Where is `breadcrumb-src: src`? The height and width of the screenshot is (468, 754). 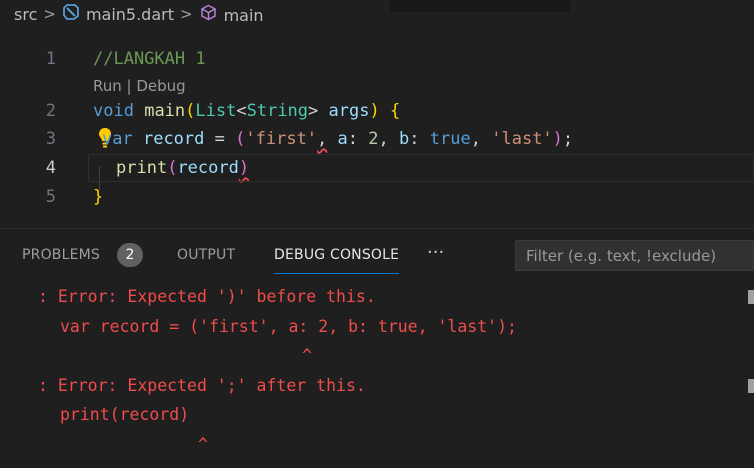
breadcrumb-src: src is located at coordinates (25, 14).